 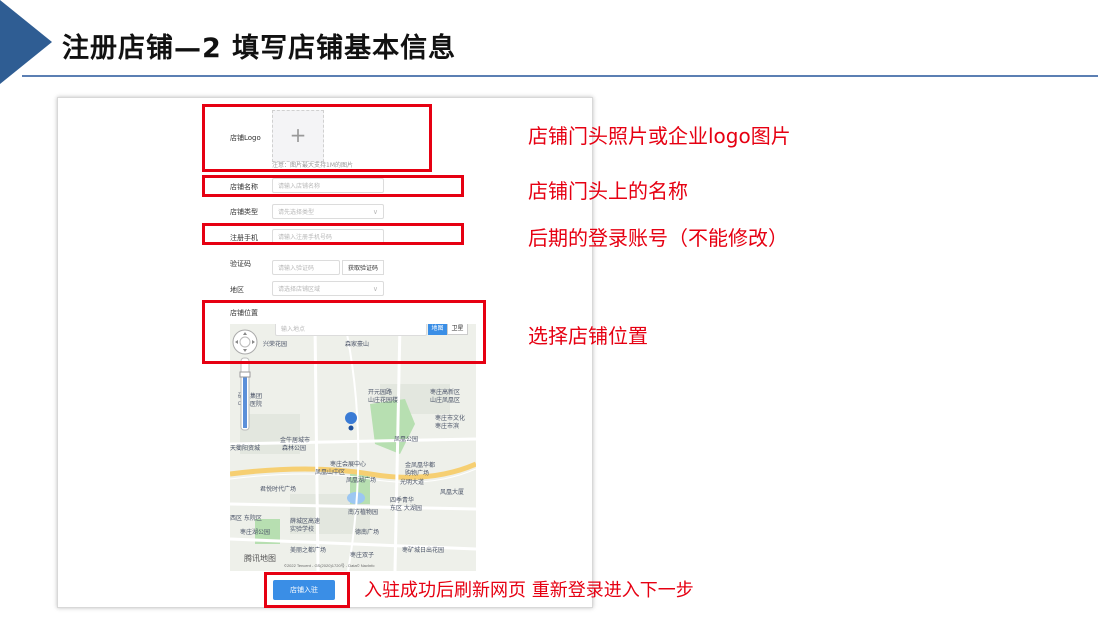 What do you see at coordinates (26, 42) in the screenshot?
I see `corner-arrow-decoration` at bounding box center [26, 42].